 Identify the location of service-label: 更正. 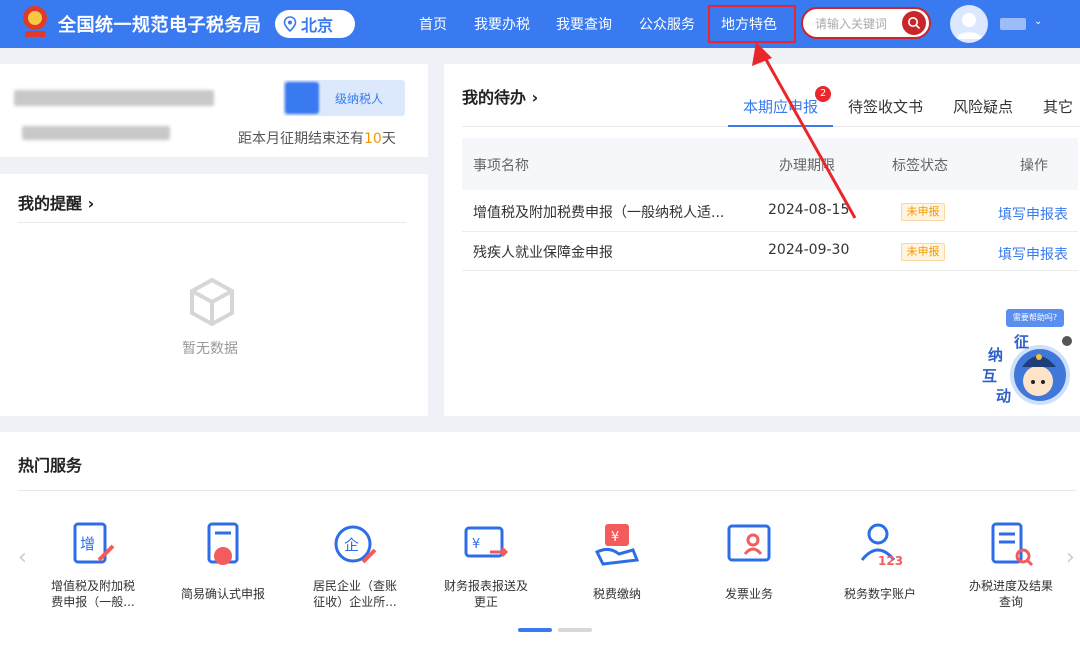
(485, 602).